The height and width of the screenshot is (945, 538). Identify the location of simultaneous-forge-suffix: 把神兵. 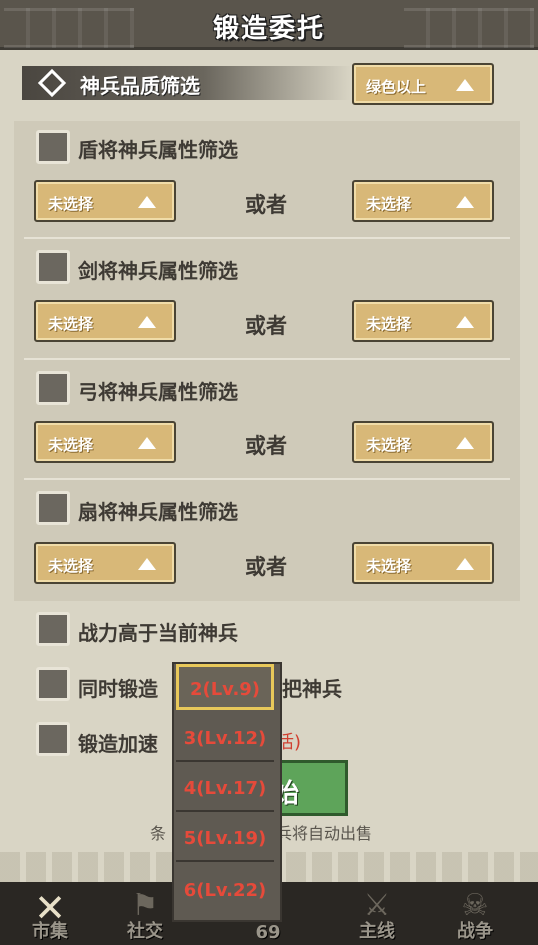
(312, 689).